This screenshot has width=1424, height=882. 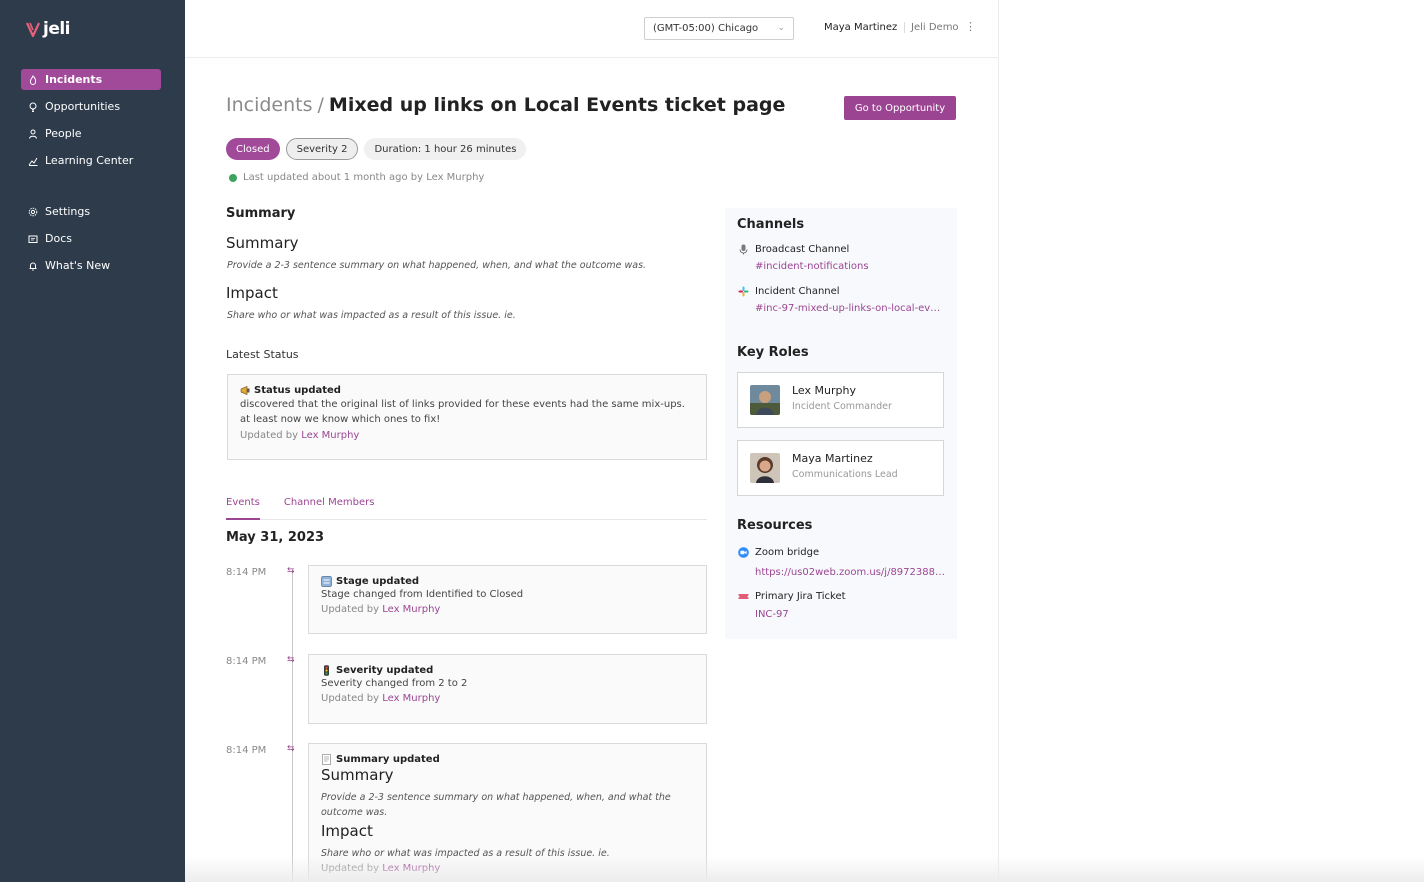 I want to click on zoom-icon, so click(x=743, y=552).